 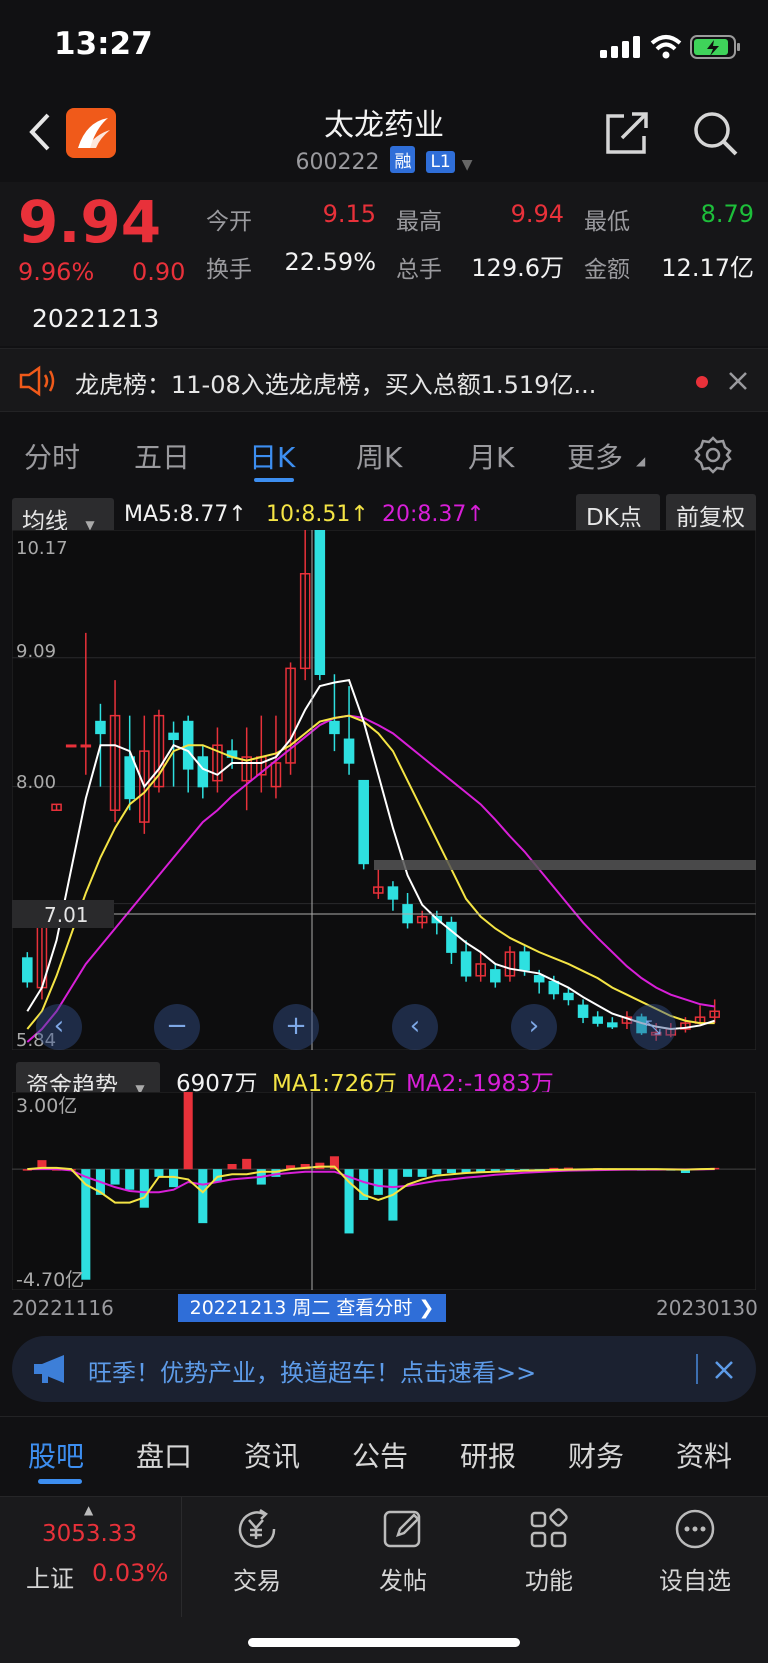 What do you see at coordinates (704, 1455) in the screenshot?
I see `tab-profile: 资料` at bounding box center [704, 1455].